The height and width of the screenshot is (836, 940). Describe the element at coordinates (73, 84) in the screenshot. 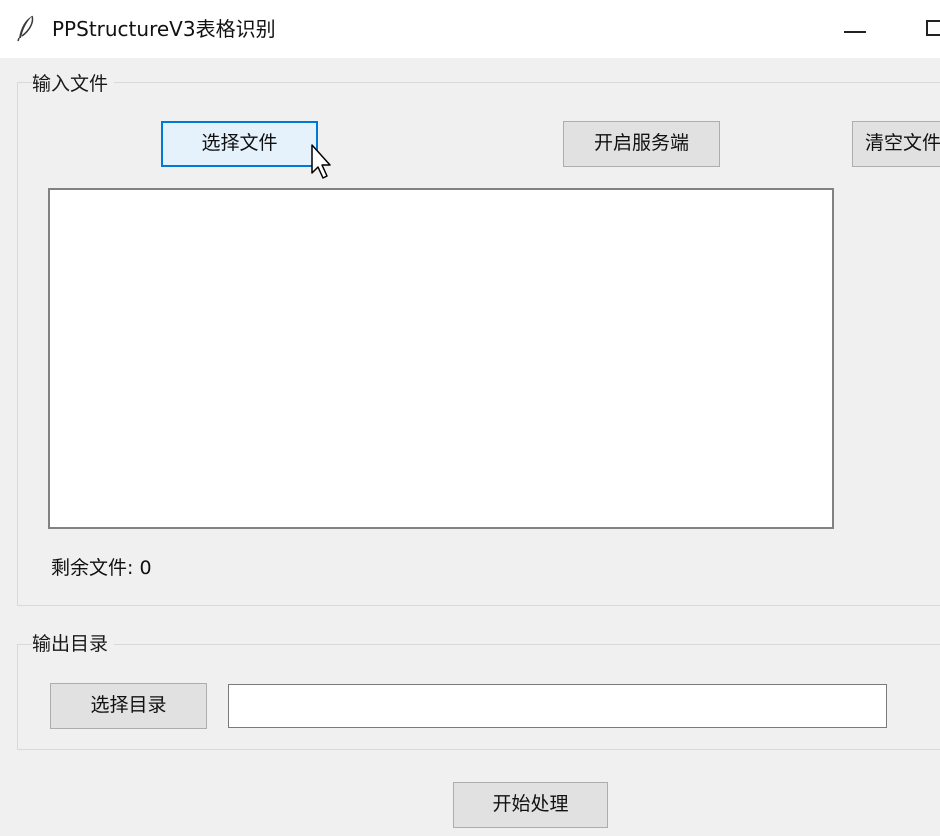

I see `input-files-group-title: 输入文件` at that location.